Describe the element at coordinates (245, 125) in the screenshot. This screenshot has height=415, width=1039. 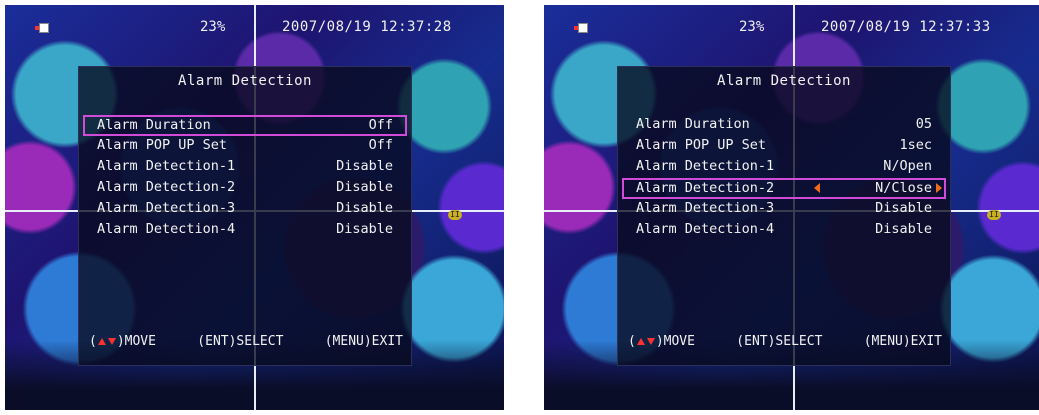
I see `menu-item-alarm-duration: Alarm Duration Off` at that location.